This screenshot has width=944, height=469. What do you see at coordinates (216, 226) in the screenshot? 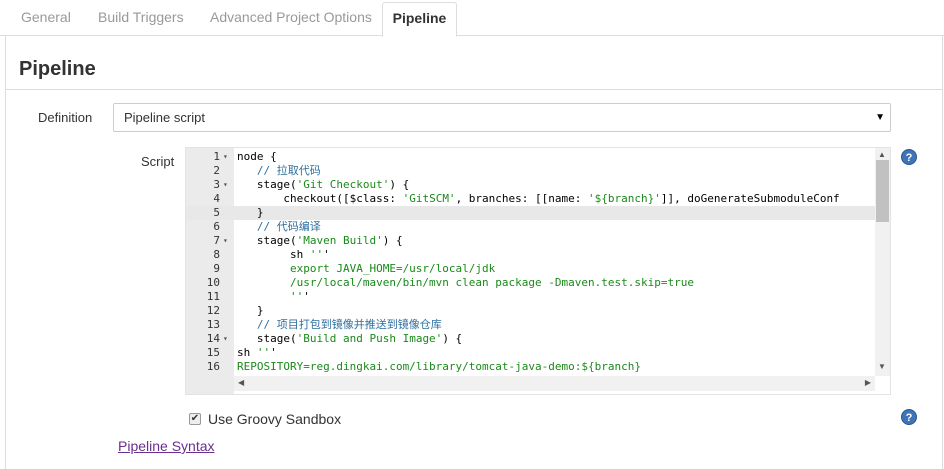
I see `line-number: 6` at bounding box center [216, 226].